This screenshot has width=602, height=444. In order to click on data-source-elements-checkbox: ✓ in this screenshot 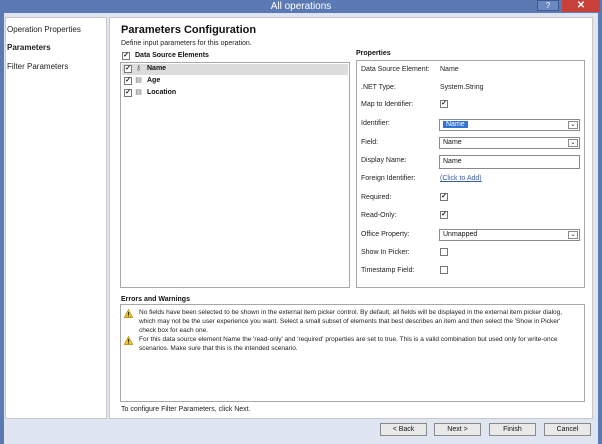, I will do `click(126, 56)`.